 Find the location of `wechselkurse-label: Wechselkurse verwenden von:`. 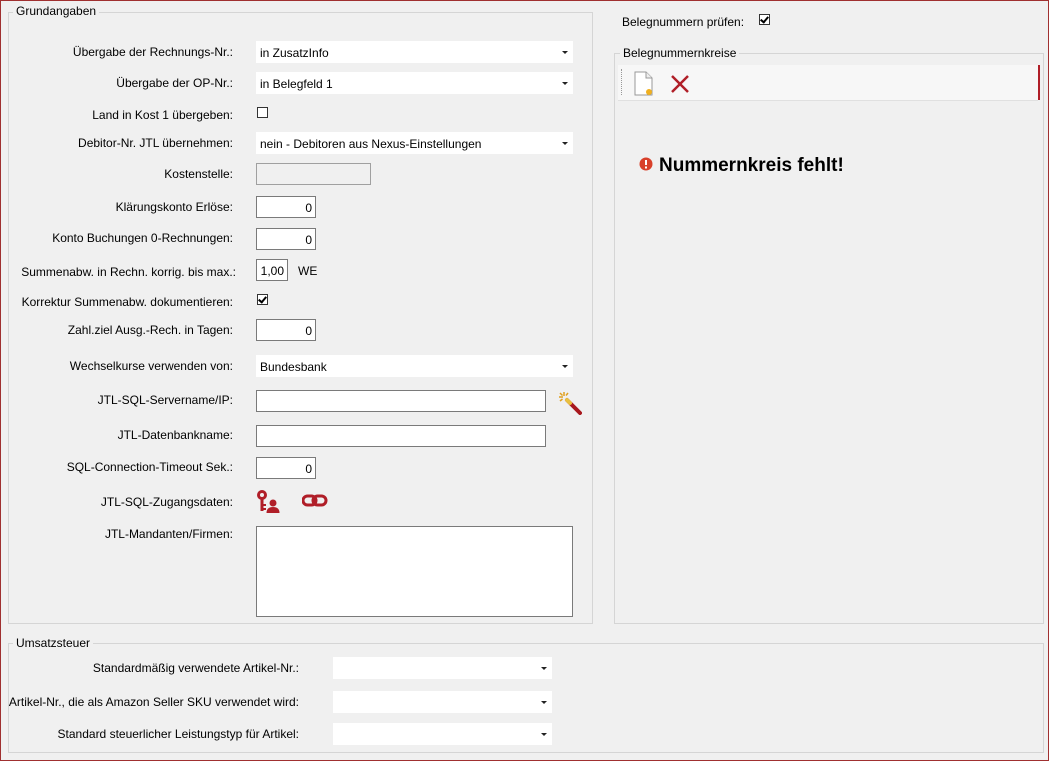

wechselkurse-label: Wechselkurse verwenden von: is located at coordinates (151, 366).